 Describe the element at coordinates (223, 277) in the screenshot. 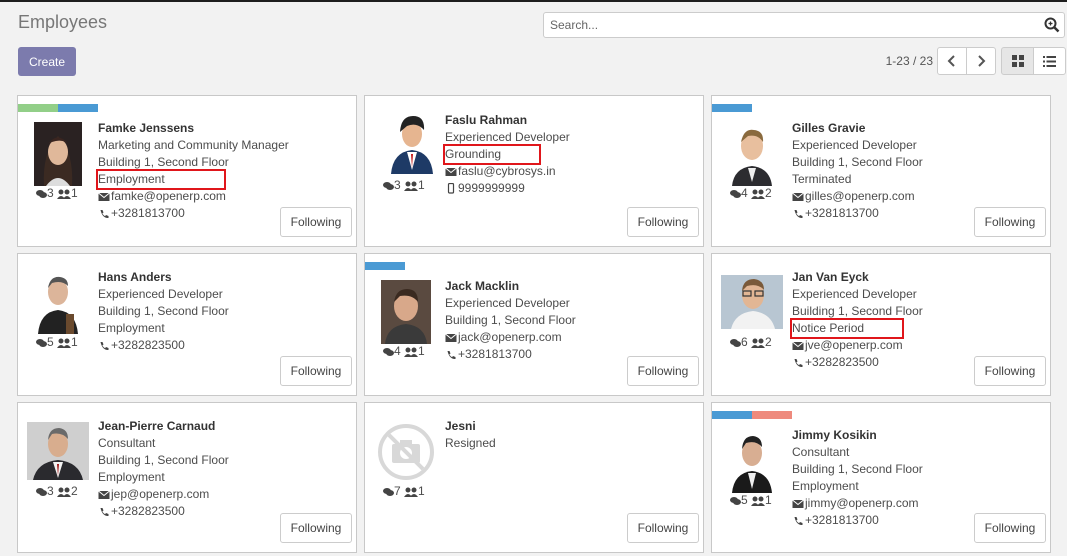

I see `employee-name: Hans Anders` at that location.